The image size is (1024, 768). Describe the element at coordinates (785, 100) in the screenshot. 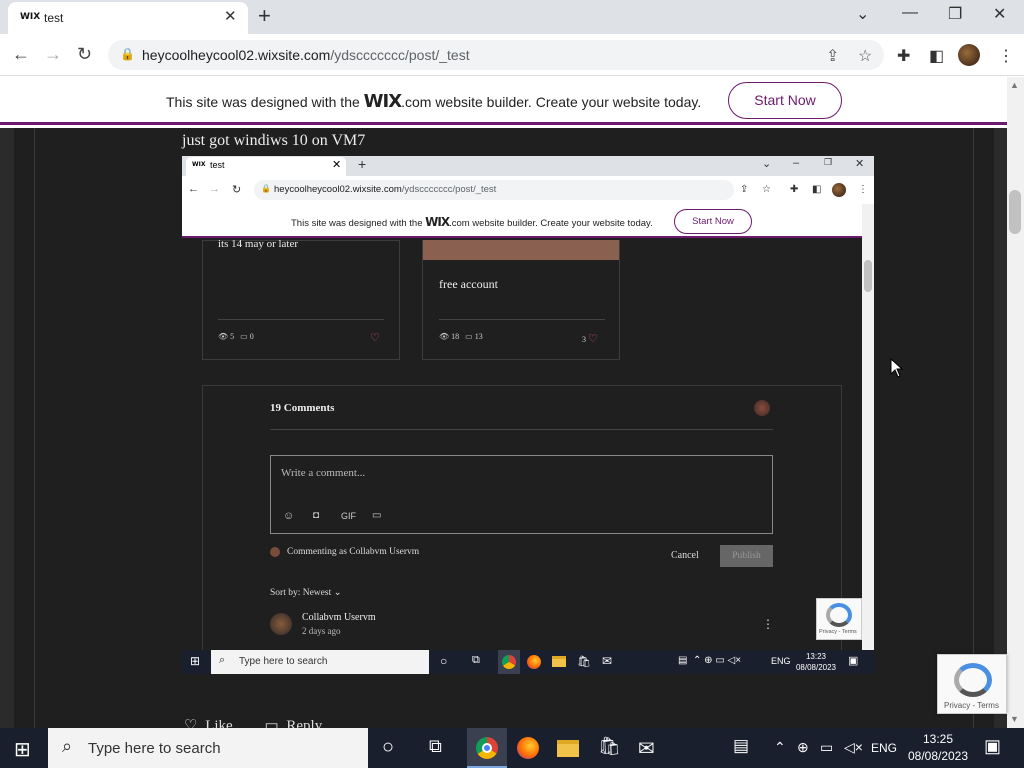

I see `start-now-button: Start Now` at that location.